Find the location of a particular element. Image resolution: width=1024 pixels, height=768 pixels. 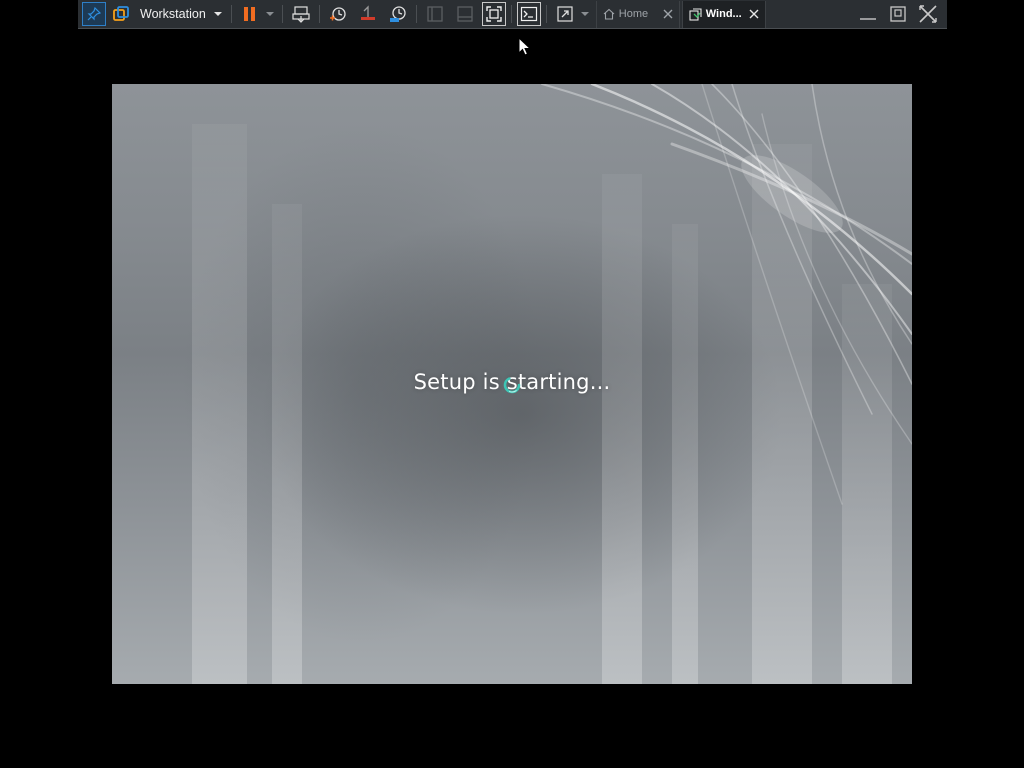

stretch-guest-button is located at coordinates (565, 14).